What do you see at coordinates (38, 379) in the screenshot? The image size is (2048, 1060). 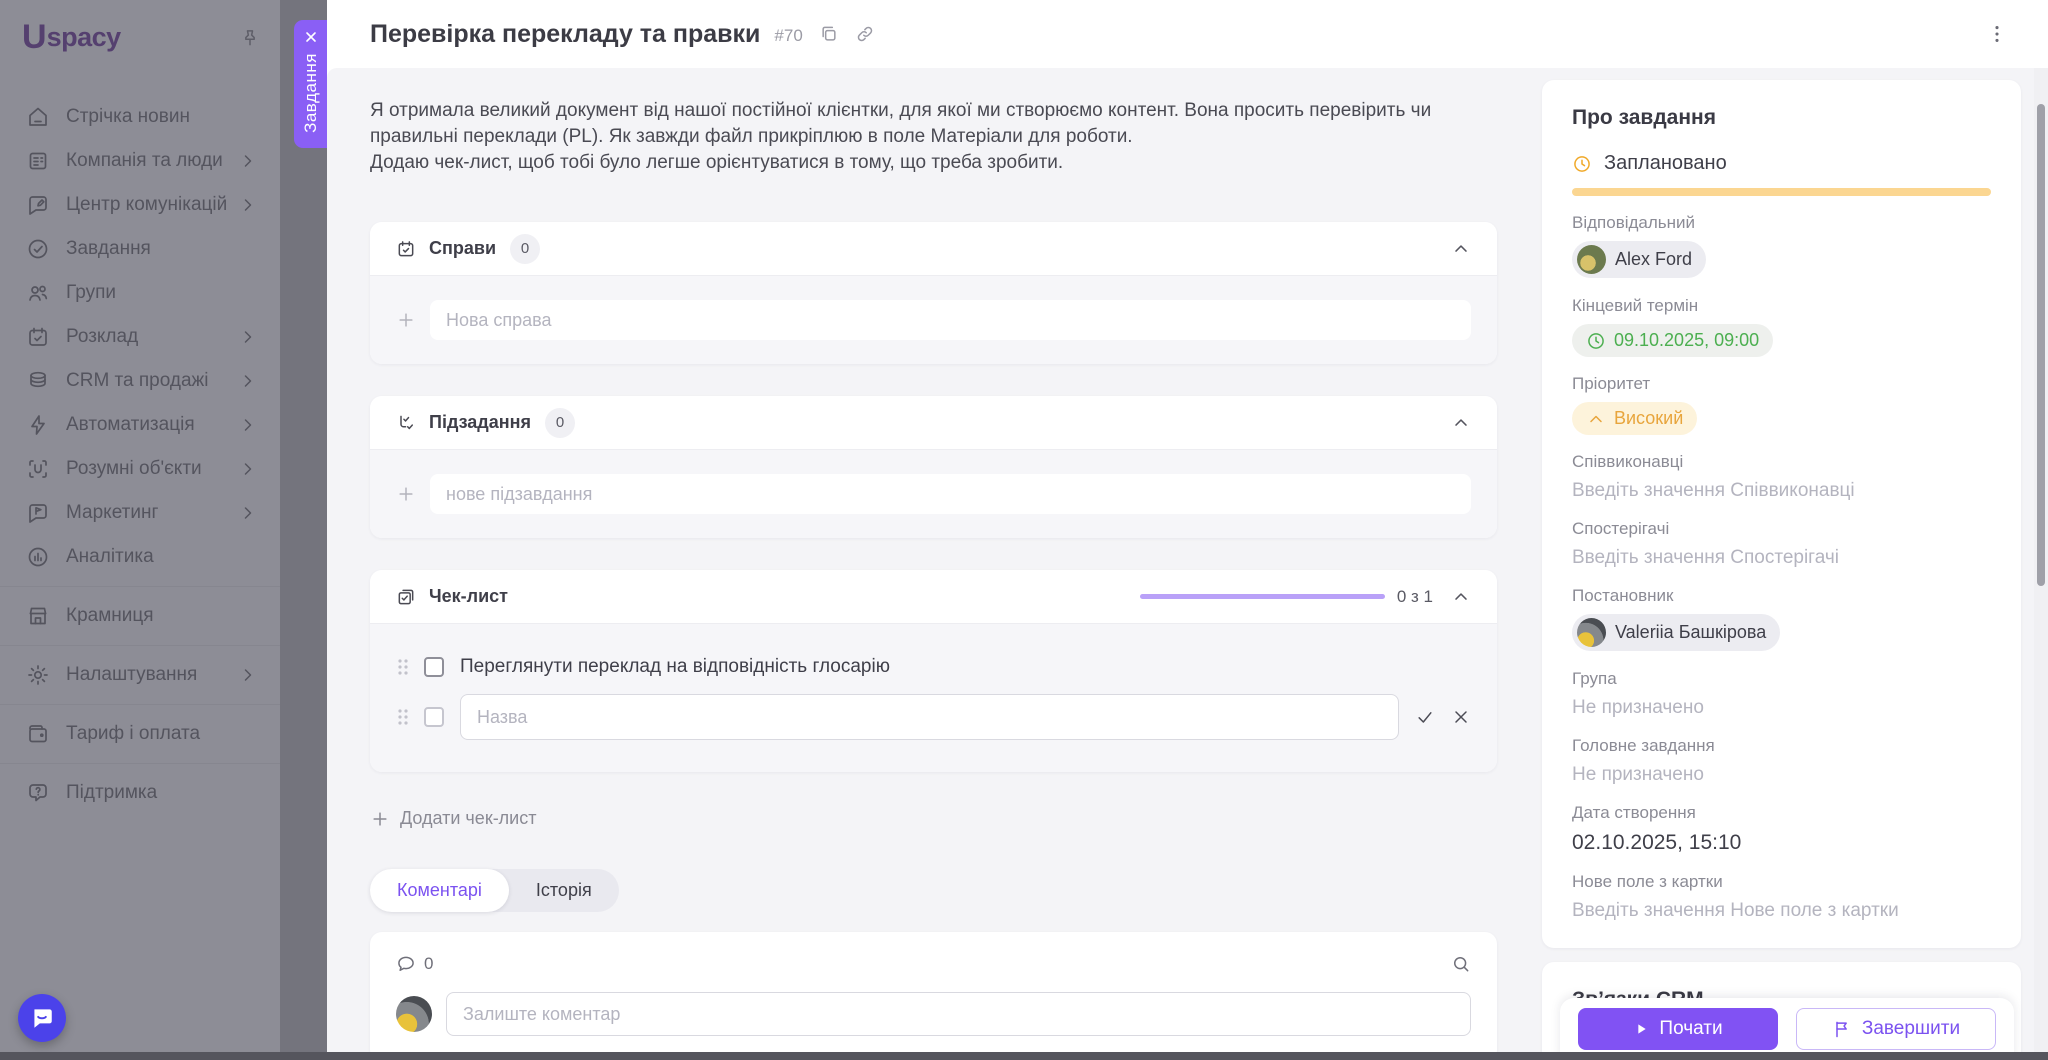 I see `database-icon` at bounding box center [38, 379].